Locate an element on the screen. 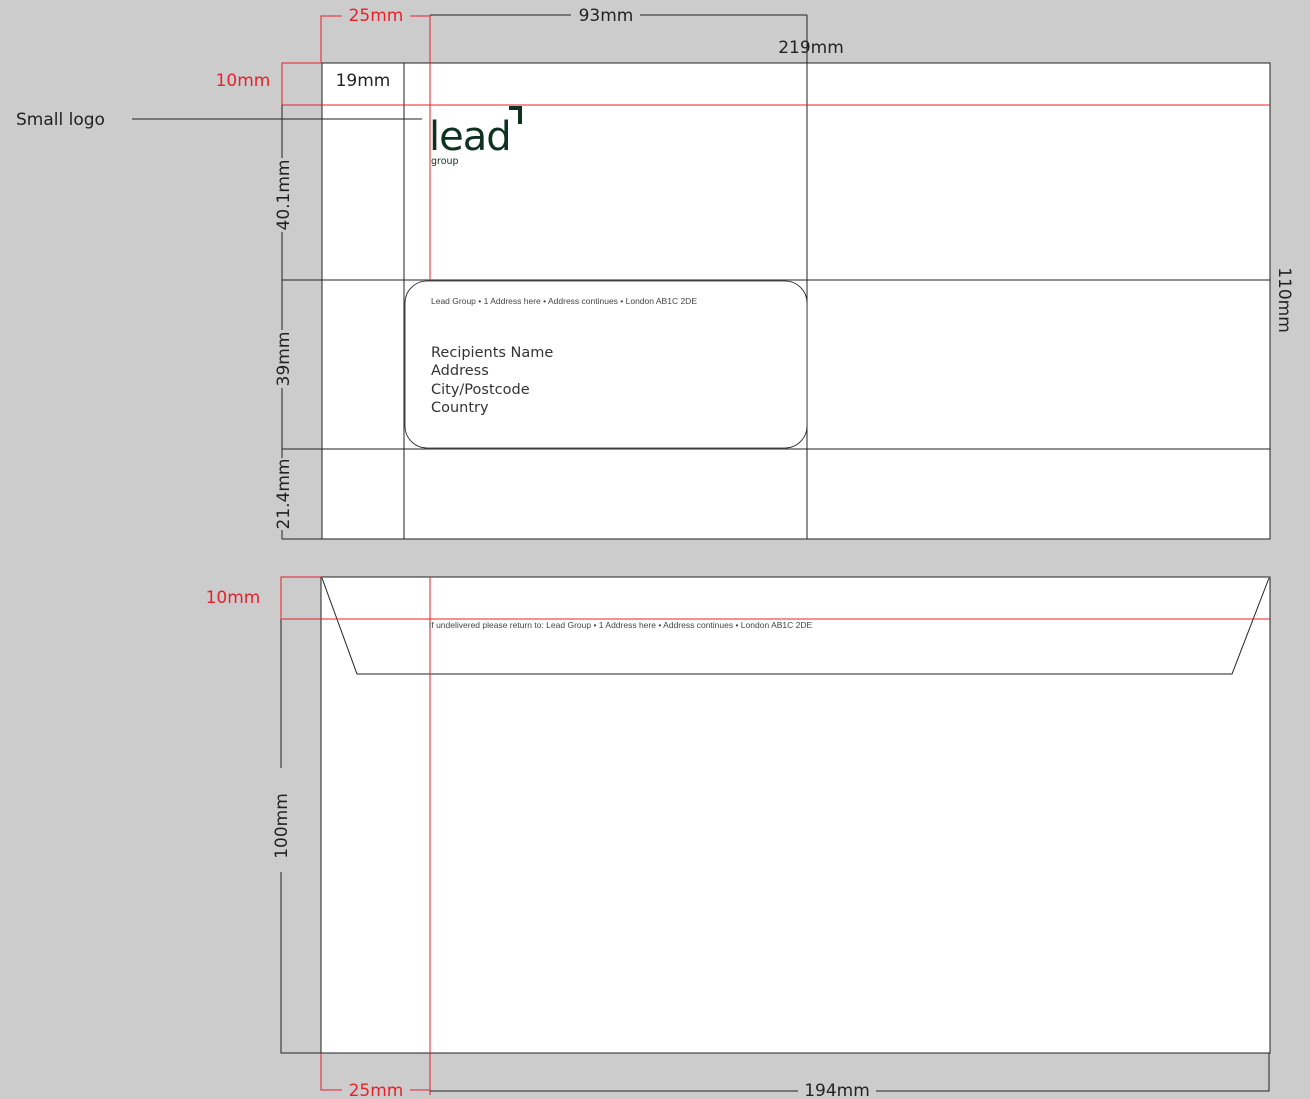 This screenshot has height=1099, width=1310. dim-left-line-d is located at coordinates (301, 535).